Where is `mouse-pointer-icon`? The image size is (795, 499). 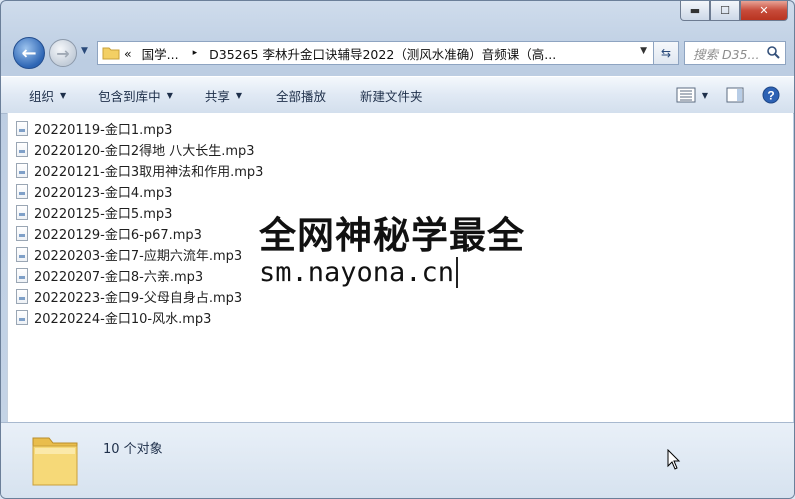 mouse-pointer-icon is located at coordinates (674, 459).